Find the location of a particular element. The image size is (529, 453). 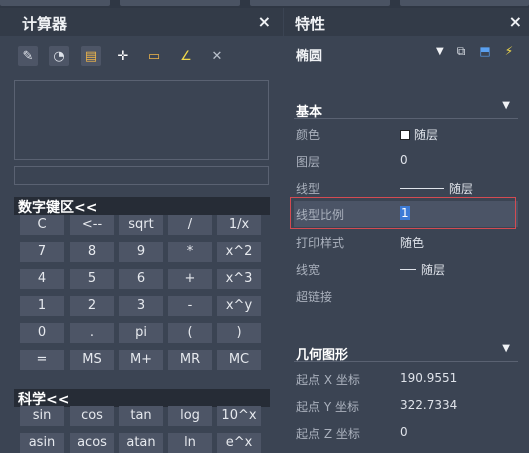

key-button: acos is located at coordinates (92, 443).